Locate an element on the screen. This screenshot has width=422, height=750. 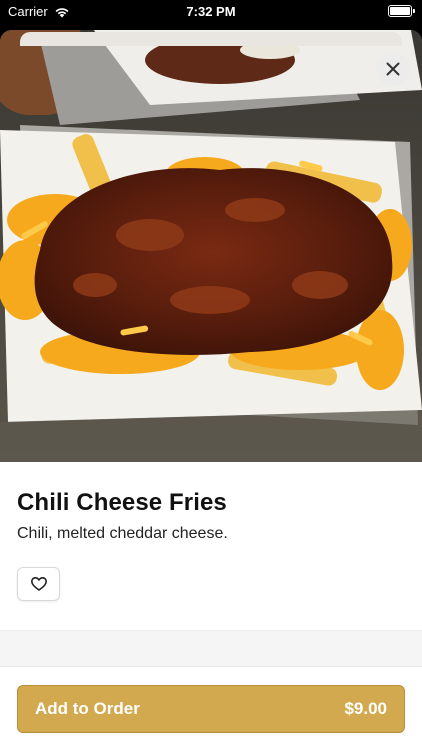
favorite-button is located at coordinates (38, 584).